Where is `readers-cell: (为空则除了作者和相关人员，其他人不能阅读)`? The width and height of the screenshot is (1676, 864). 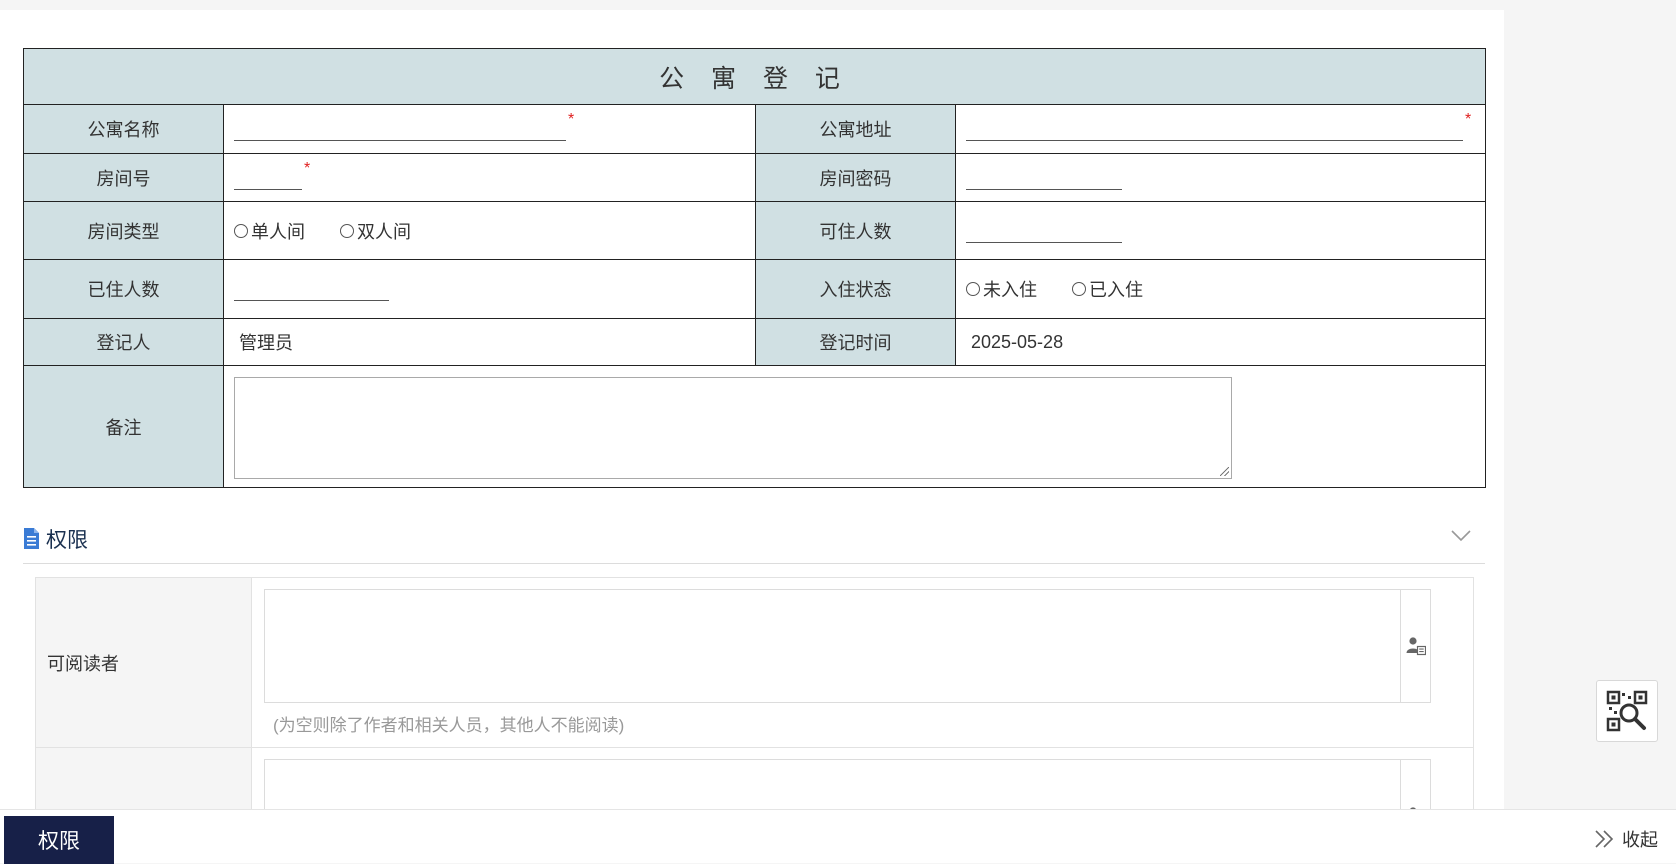
readers-cell: (为空则除了作者和相关人员，其他人不能阅读) is located at coordinates (862, 662).